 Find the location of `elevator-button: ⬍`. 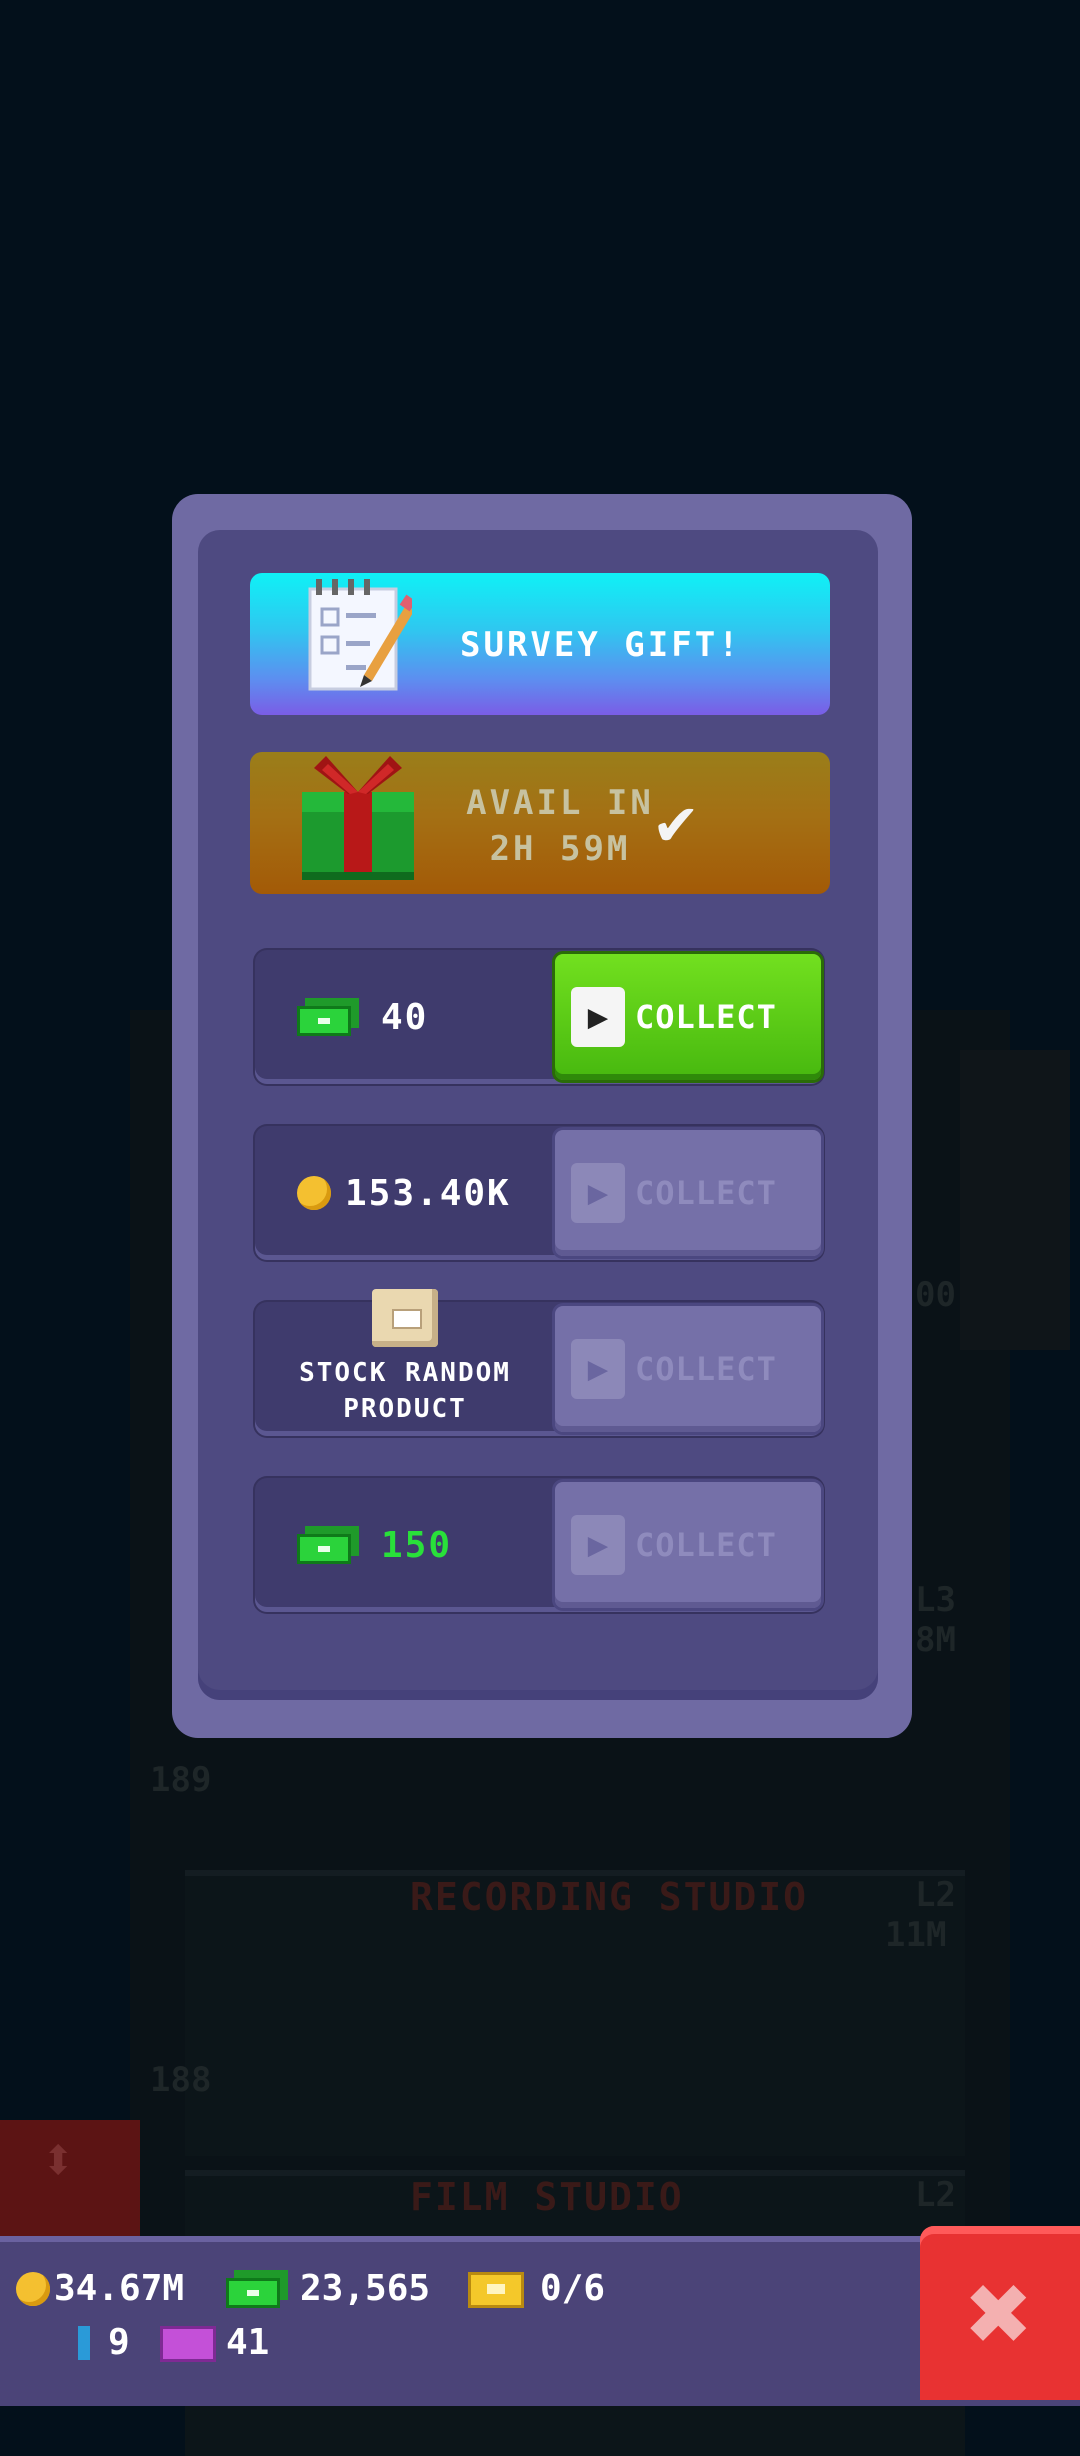

elevator-button: ⬍ is located at coordinates (70, 2180).